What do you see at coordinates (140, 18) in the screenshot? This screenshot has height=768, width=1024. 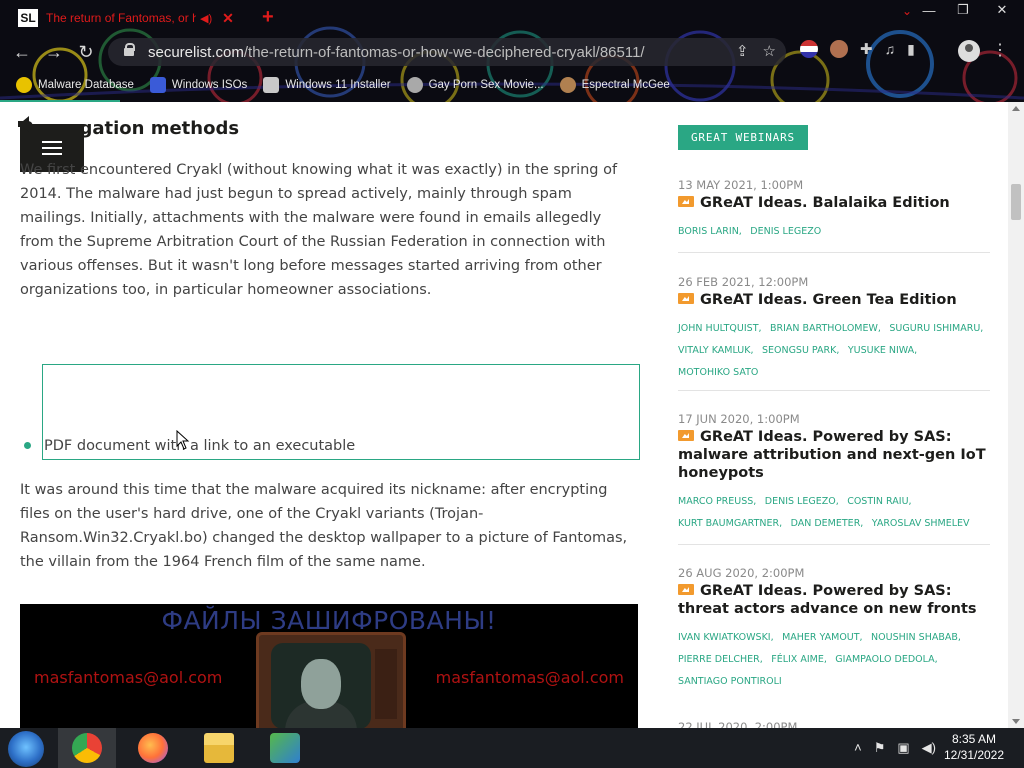 I see `active-tab: SL The return of Fantomas, or h ◀) ✕` at bounding box center [140, 18].